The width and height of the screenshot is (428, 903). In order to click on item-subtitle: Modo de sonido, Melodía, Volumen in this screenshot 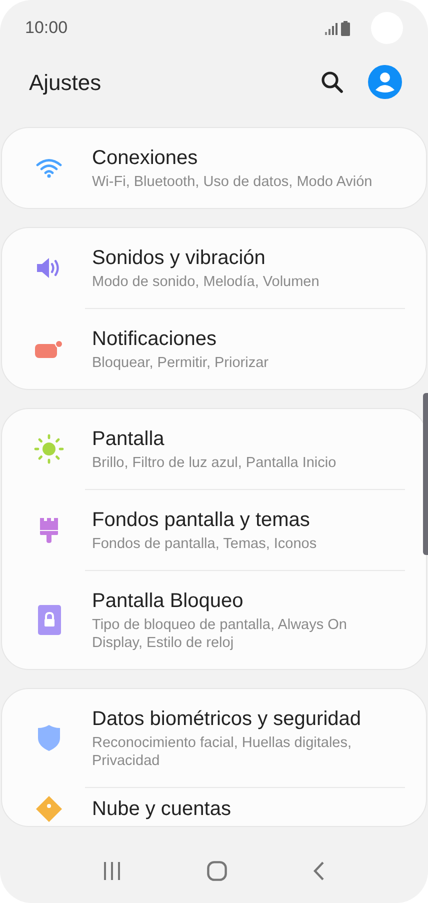, I will do `click(206, 282)`.